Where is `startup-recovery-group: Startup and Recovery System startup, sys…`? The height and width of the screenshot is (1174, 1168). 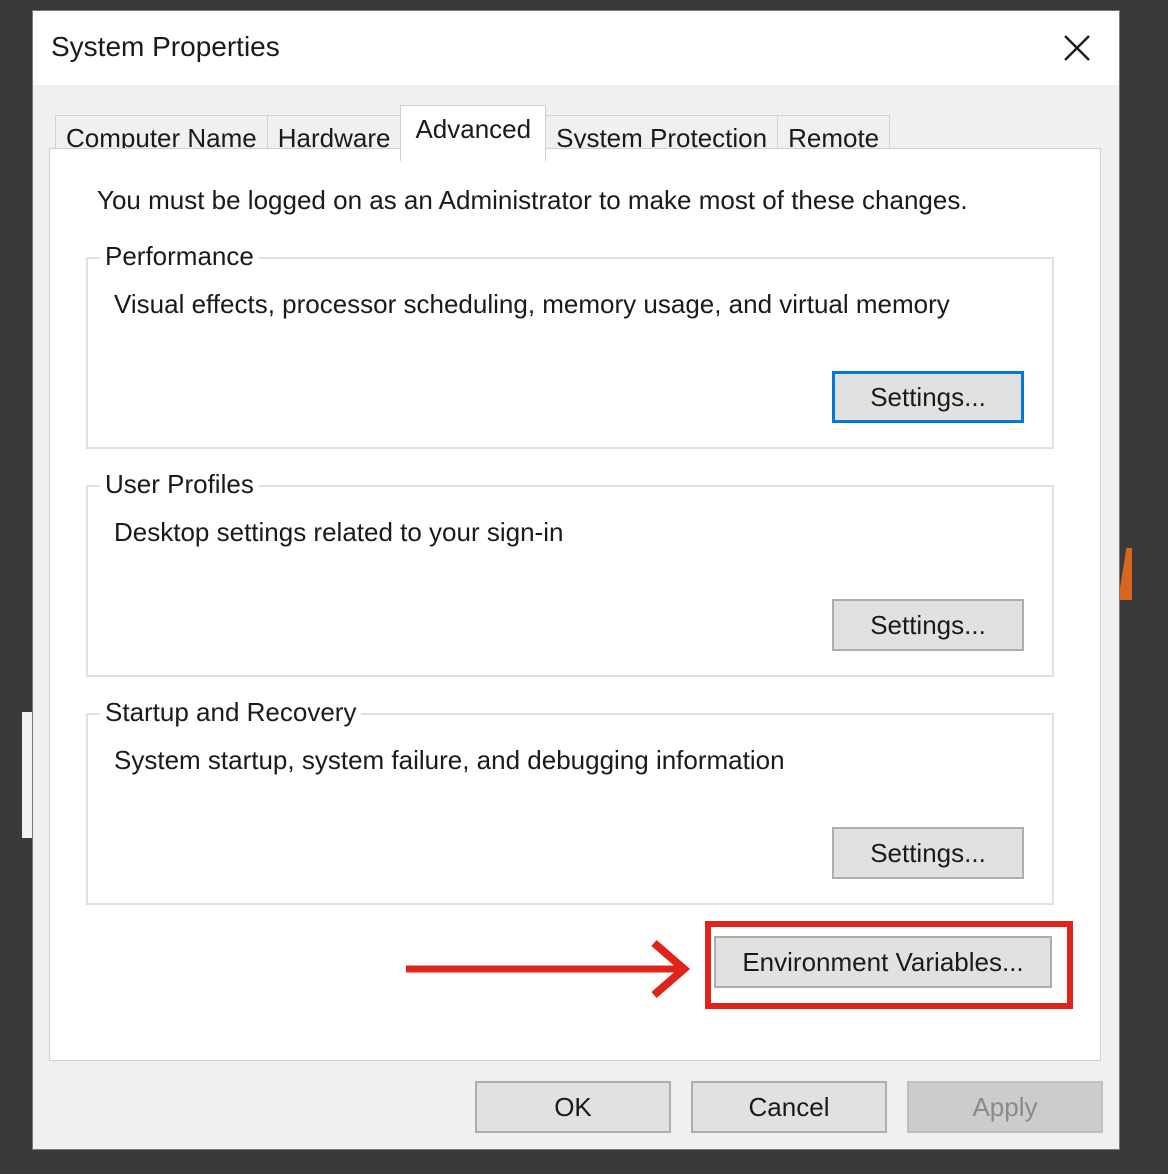 startup-recovery-group: Startup and Recovery System startup, sys… is located at coordinates (570, 801).